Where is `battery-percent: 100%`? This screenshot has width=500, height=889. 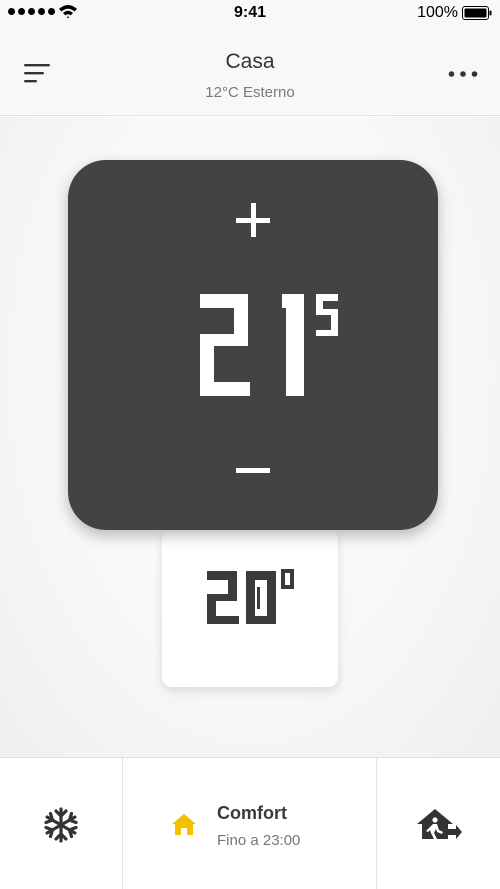 battery-percent: 100% is located at coordinates (437, 12).